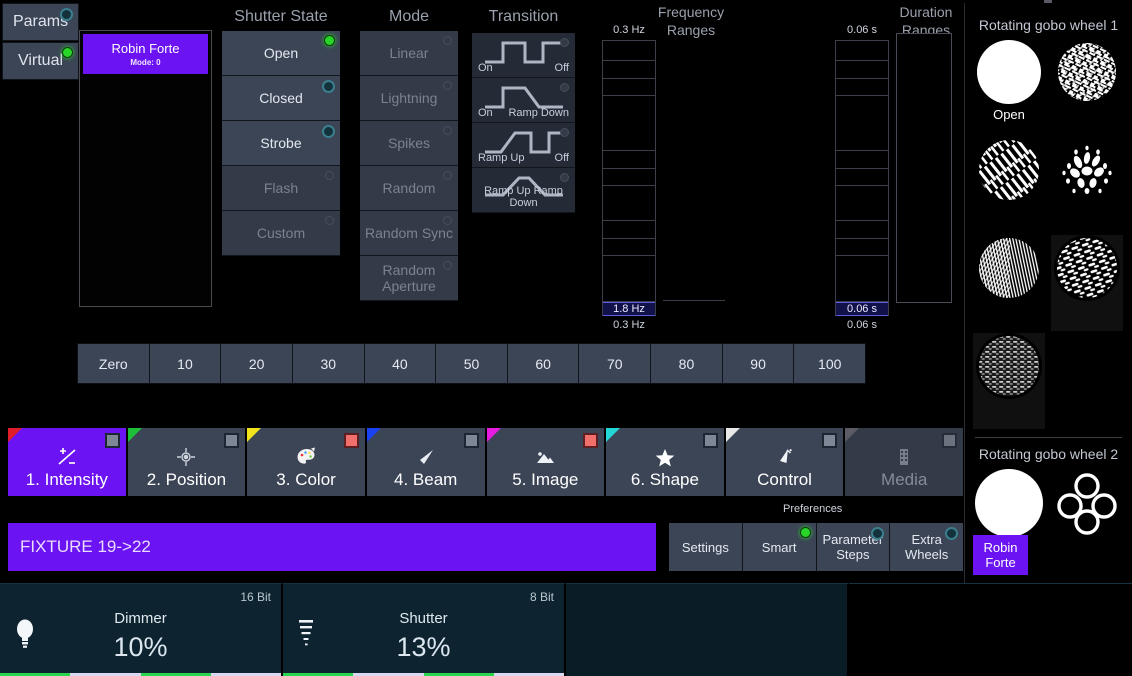 This screenshot has width=1132, height=676. I want to click on percent-button-70: 70, so click(615, 363).